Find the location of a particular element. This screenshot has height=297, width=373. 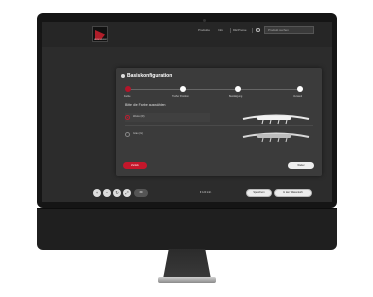

logo-text: MÜNCHENER is located at coordinates (100, 40).